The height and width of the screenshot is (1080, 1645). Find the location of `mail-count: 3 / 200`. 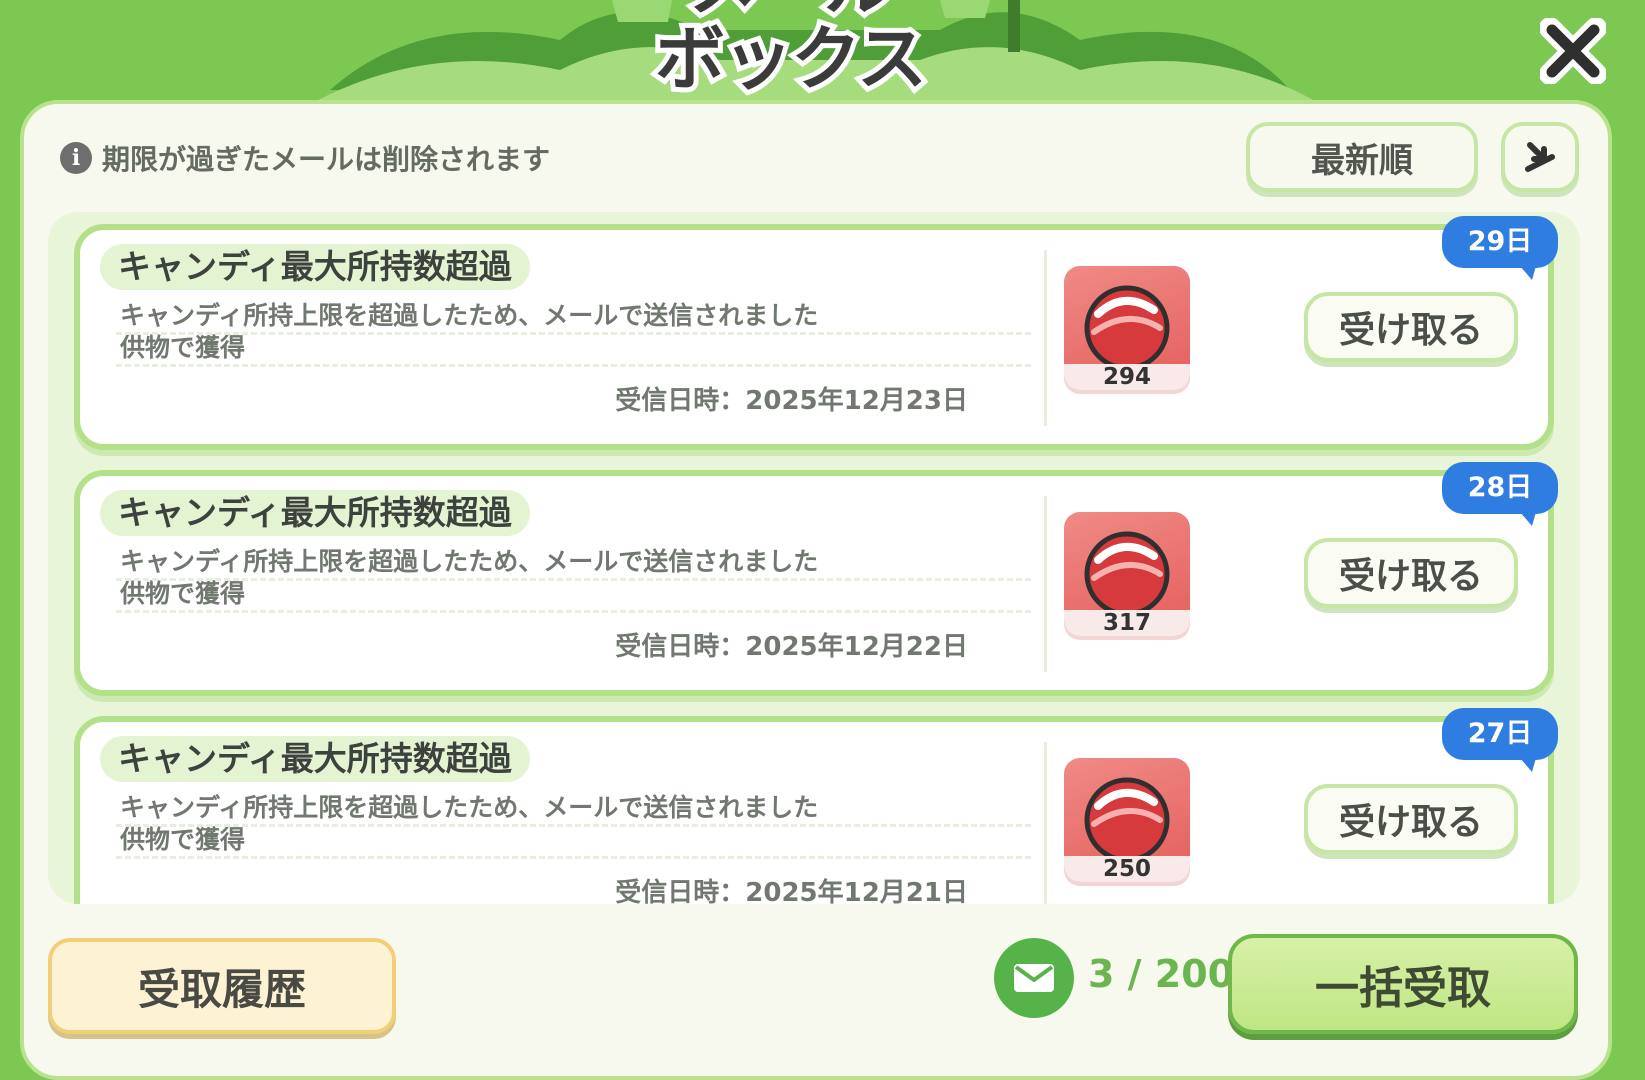

mail-count: 3 / 200 is located at coordinates (1161, 974).